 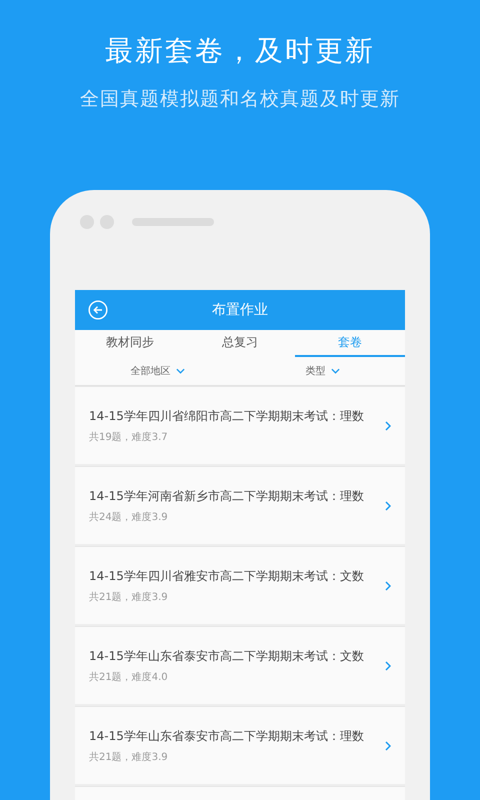 What do you see at coordinates (322, 371) in the screenshot?
I see `filter-dropdown: 类型` at bounding box center [322, 371].